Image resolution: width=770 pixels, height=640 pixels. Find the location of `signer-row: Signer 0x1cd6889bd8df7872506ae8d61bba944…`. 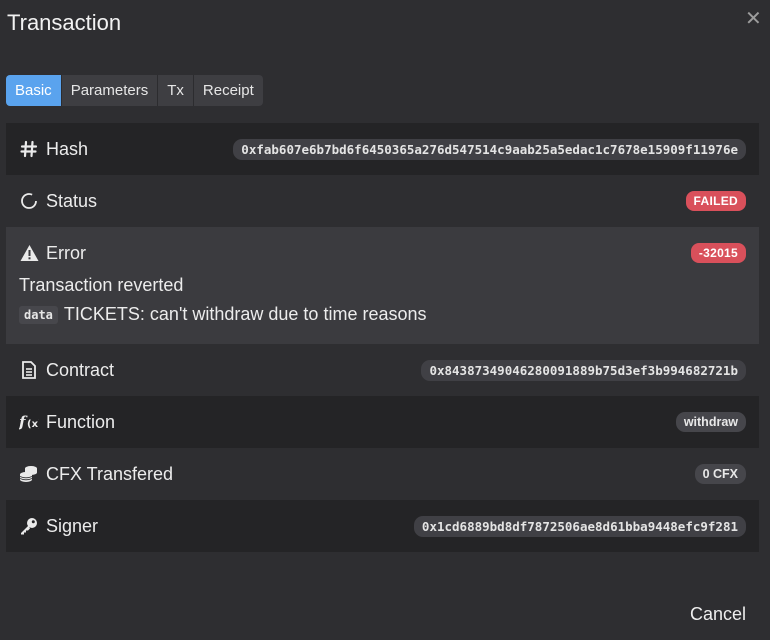

signer-row: Signer 0x1cd6889bd8df7872506ae8d61bba944… is located at coordinates (382, 526).